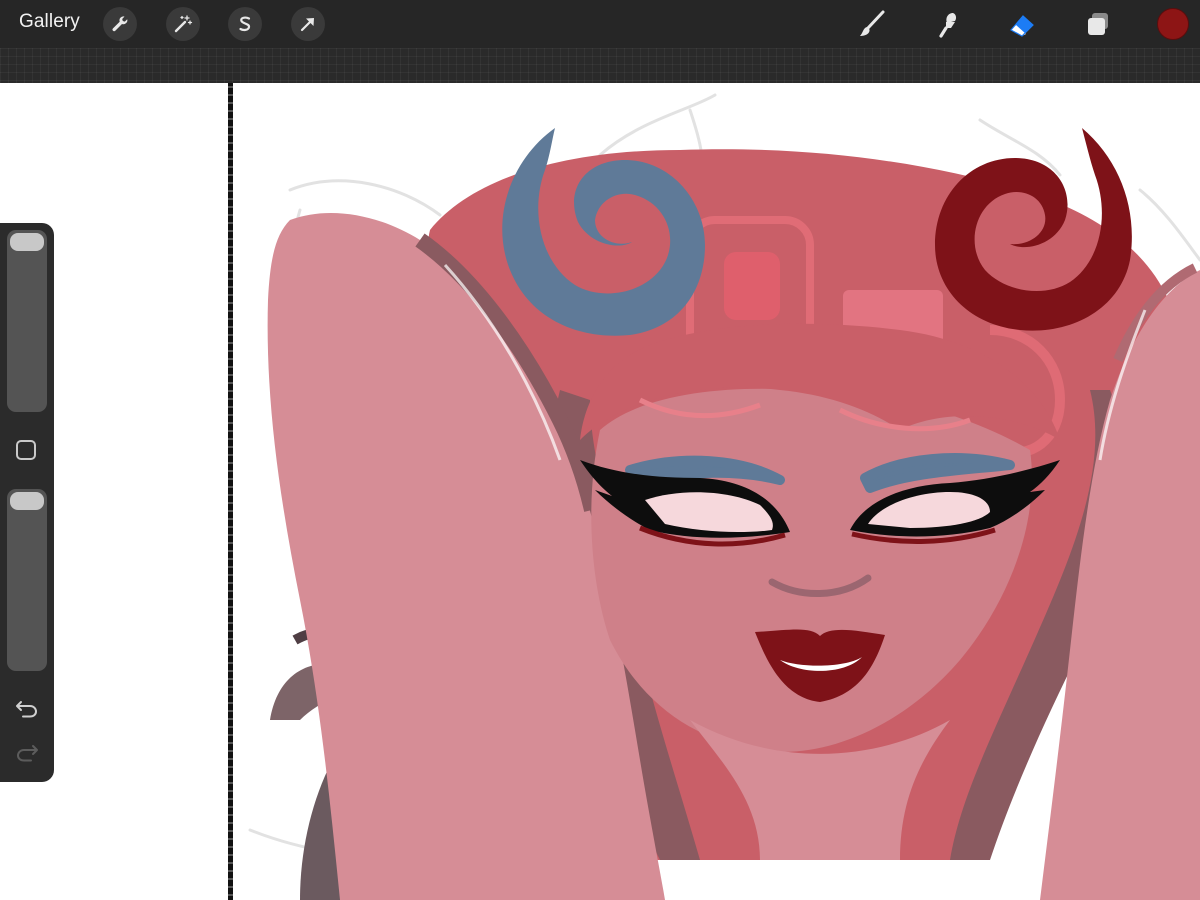 The height and width of the screenshot is (900, 1200). I want to click on undo-arrow-icon, so click(27, 709).